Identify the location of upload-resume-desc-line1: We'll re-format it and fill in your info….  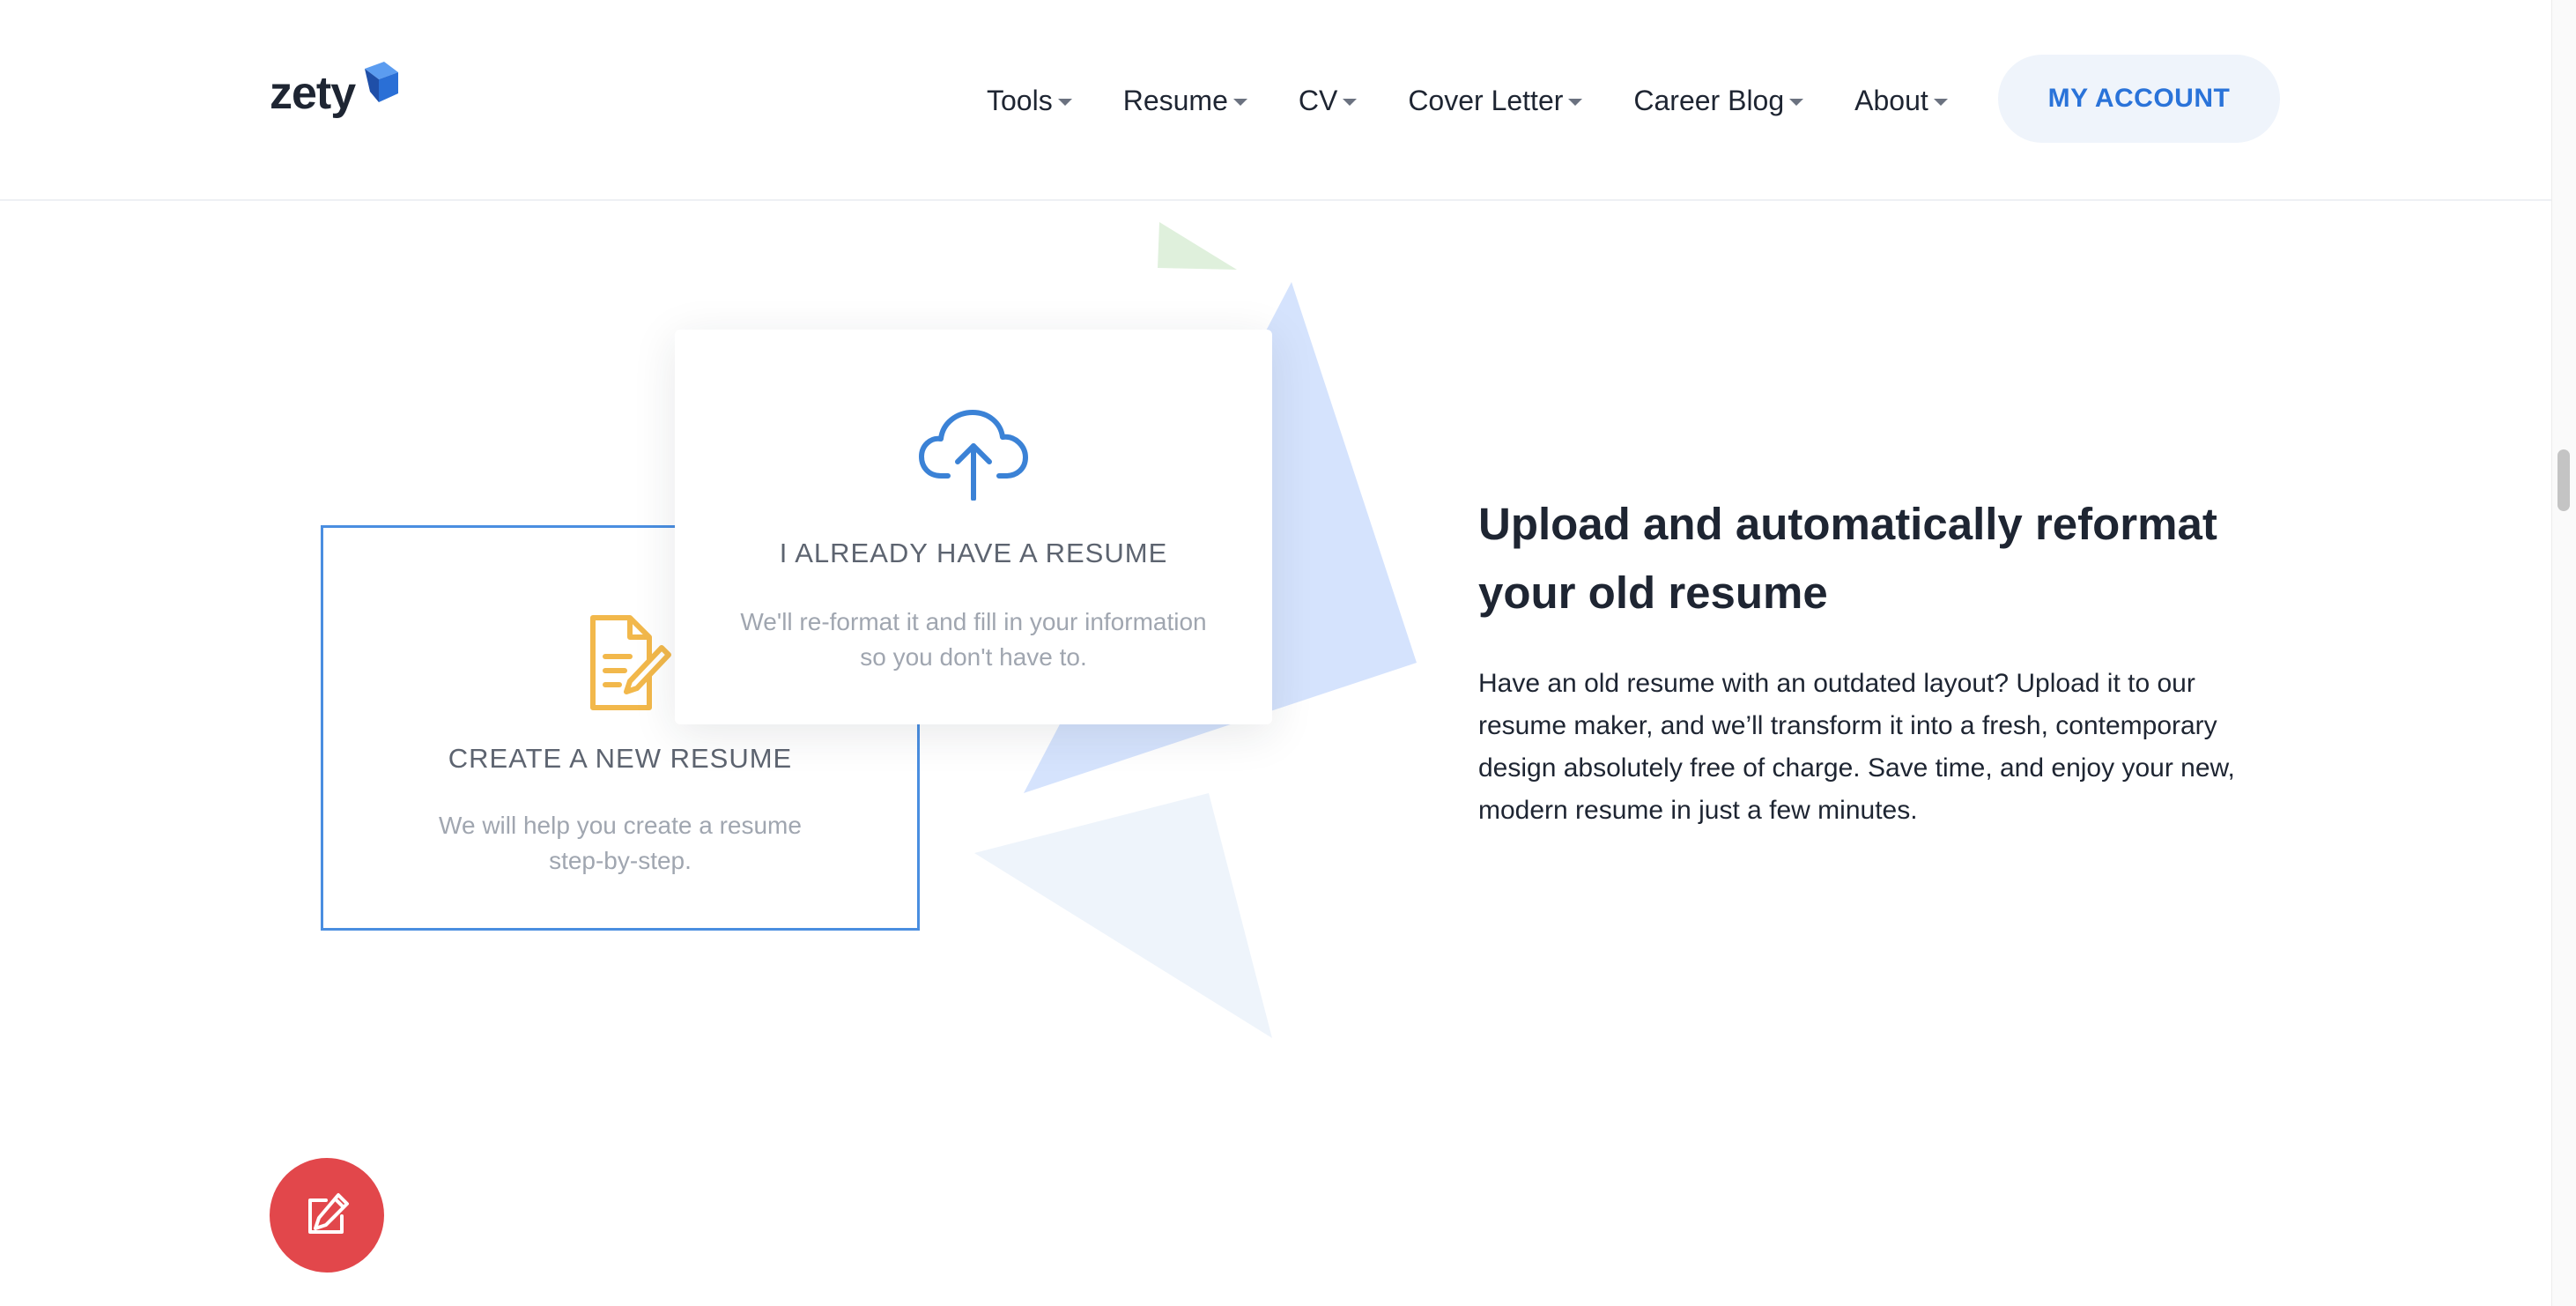
(974, 621).